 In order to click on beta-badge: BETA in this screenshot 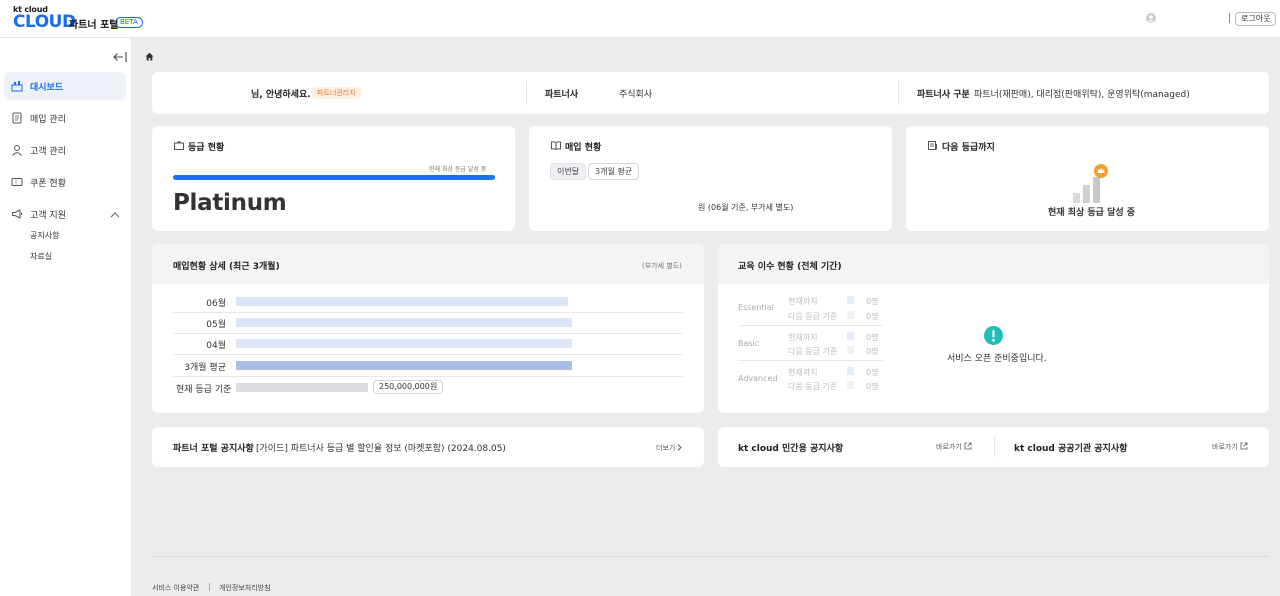, I will do `click(129, 22)`.